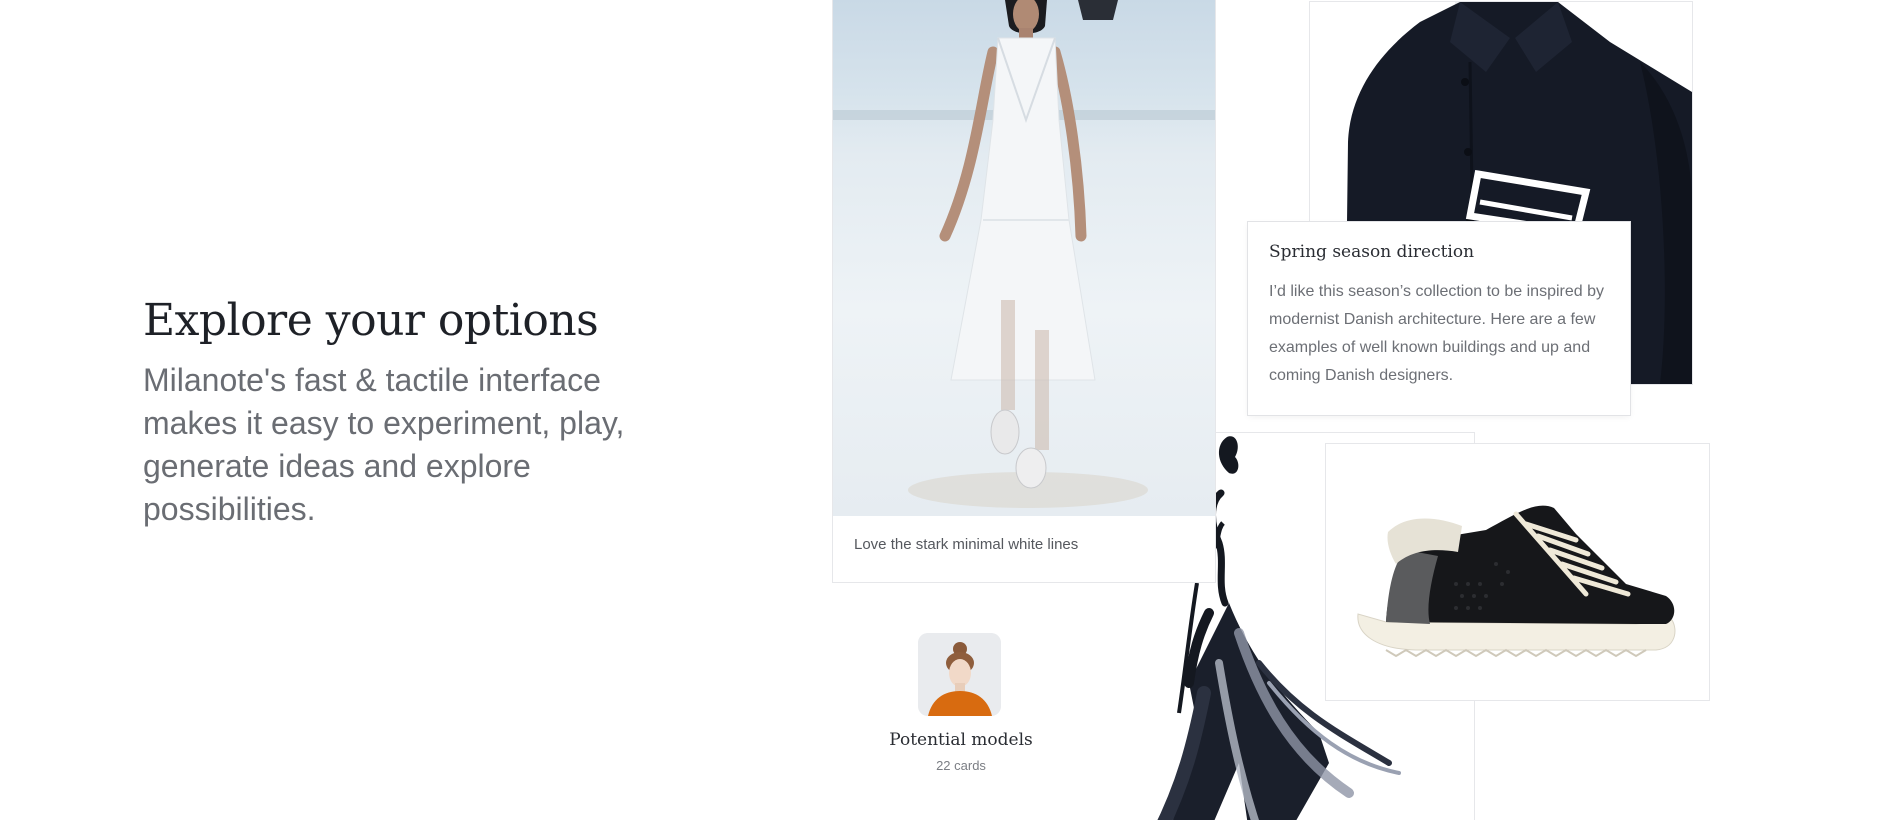 Image resolution: width=1895 pixels, height=820 pixels. What do you see at coordinates (1516, 581) in the screenshot?
I see `sneaker-image` at bounding box center [1516, 581].